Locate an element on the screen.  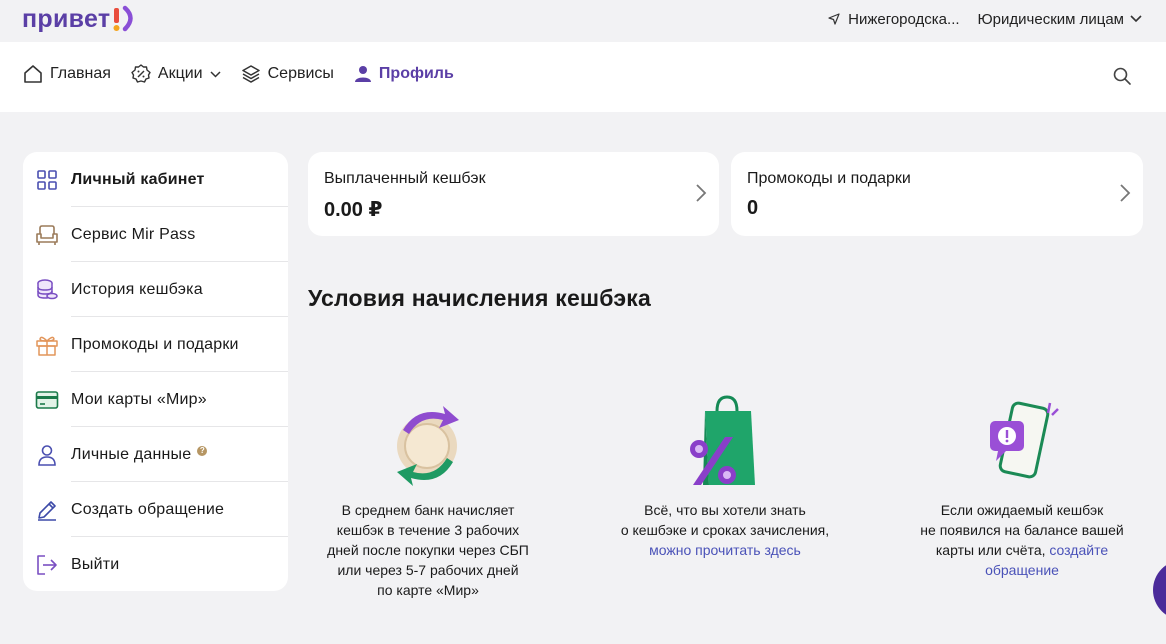
search-button is located at coordinates (1122, 78).